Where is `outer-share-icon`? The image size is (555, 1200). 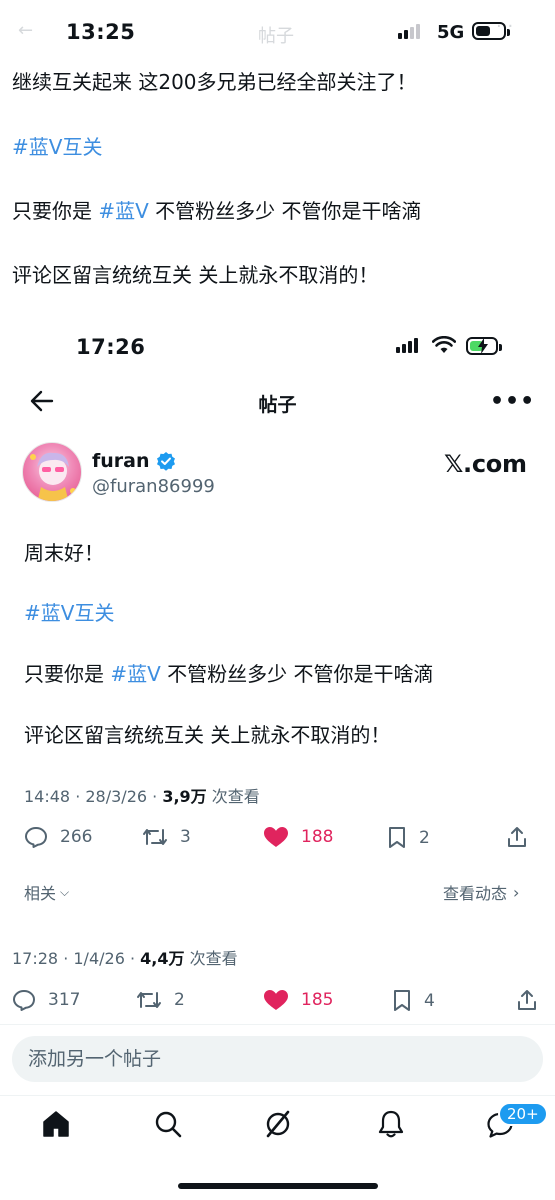
outer-share-icon is located at coordinates (527, 1000).